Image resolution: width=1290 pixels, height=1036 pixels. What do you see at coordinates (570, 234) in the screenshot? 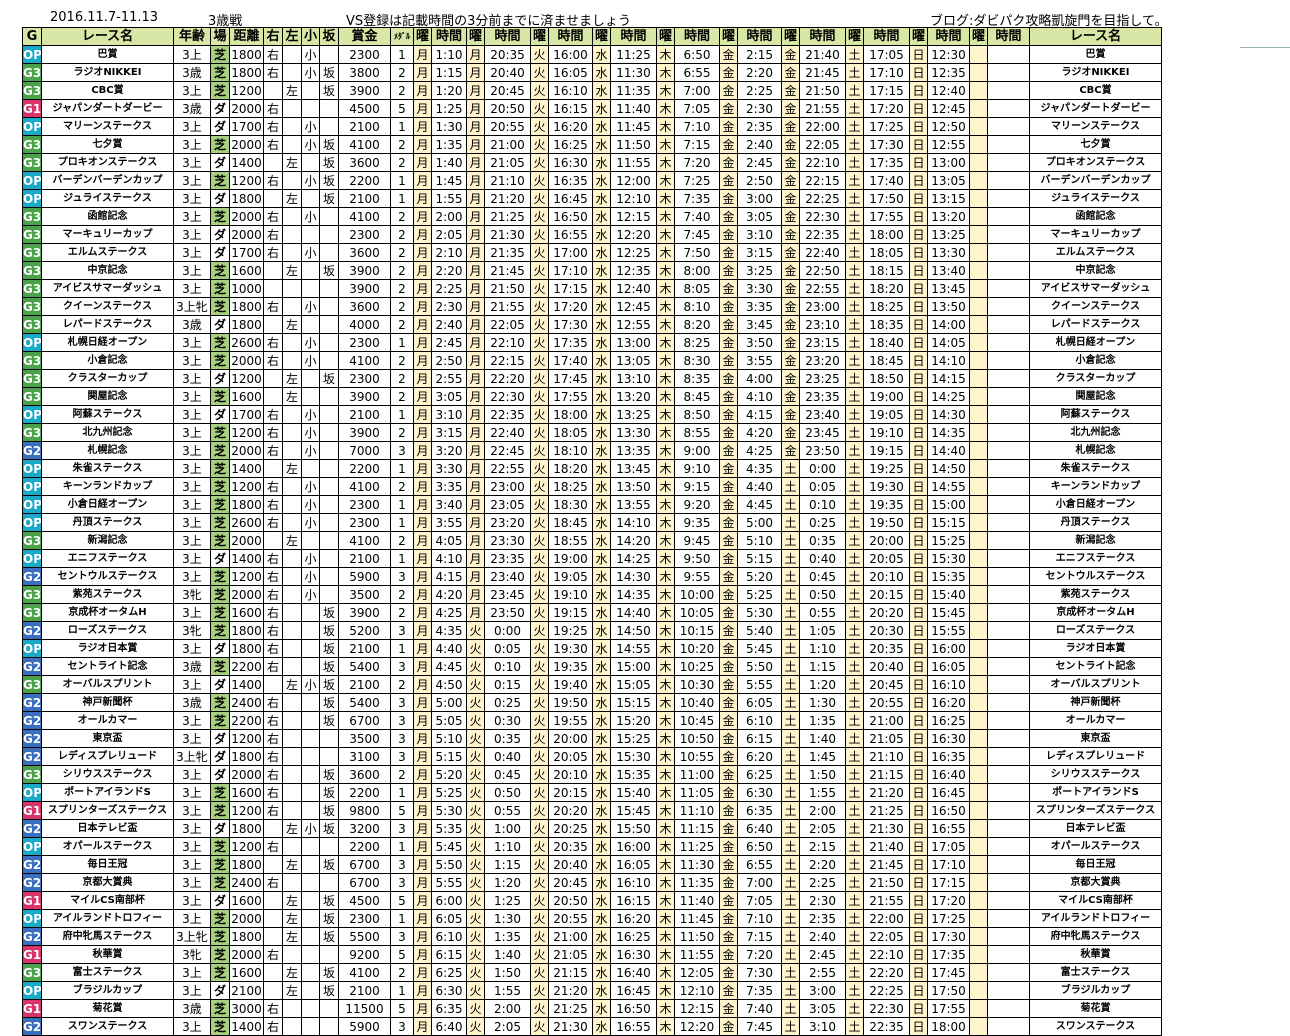
I see `start-time: 16:55` at bounding box center [570, 234].